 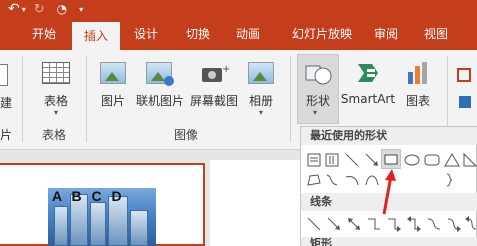 I want to click on freeform-shape, so click(x=314, y=180).